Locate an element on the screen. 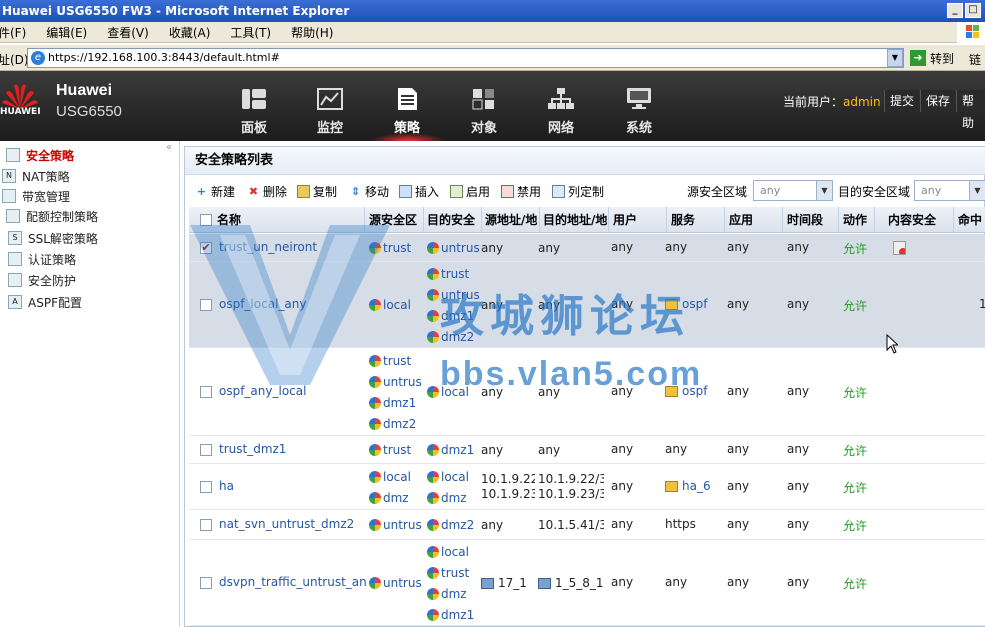 The width and height of the screenshot is (985, 627). policy-name-link: trust_un_neiront is located at coordinates (268, 247).